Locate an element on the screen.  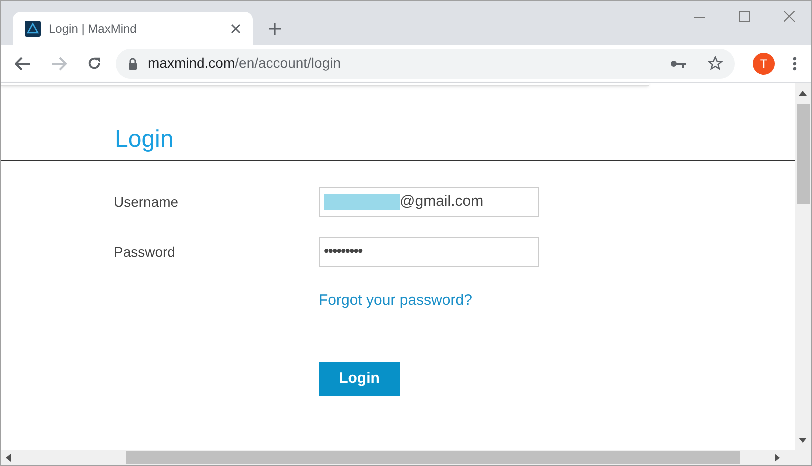
scroll-left-icon is located at coordinates (8, 458).